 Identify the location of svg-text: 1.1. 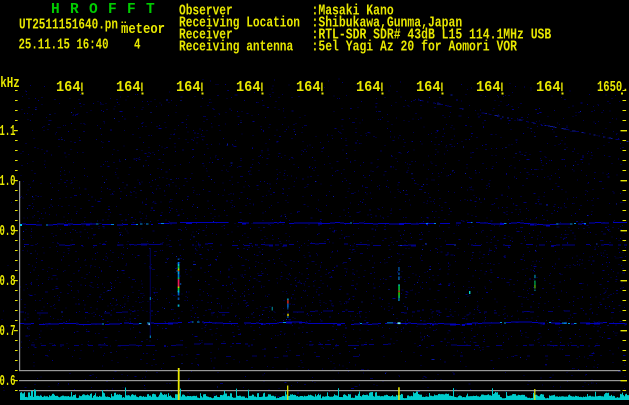
(8, 132).